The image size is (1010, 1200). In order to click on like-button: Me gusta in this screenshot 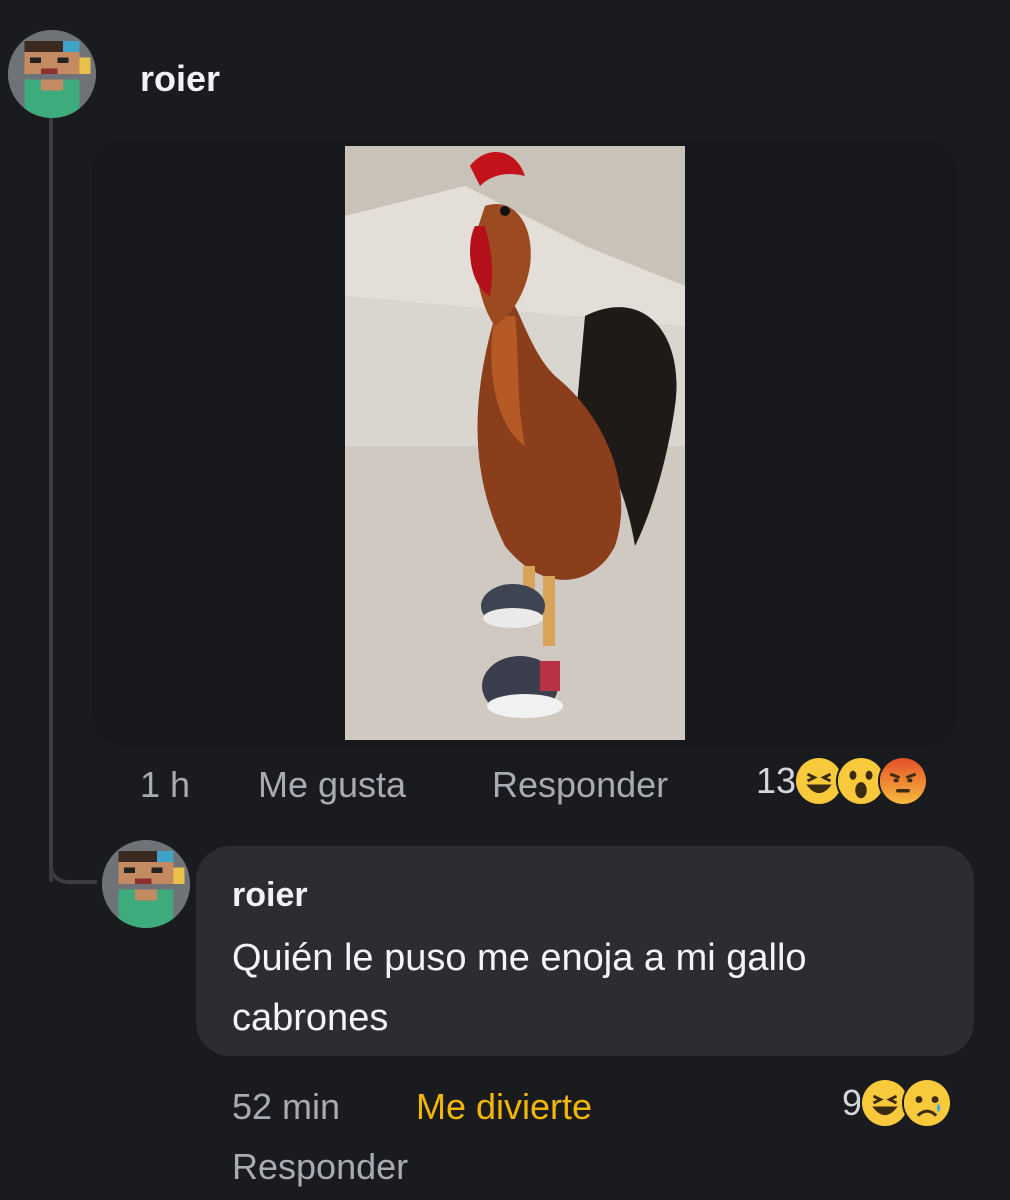, I will do `click(332, 785)`.